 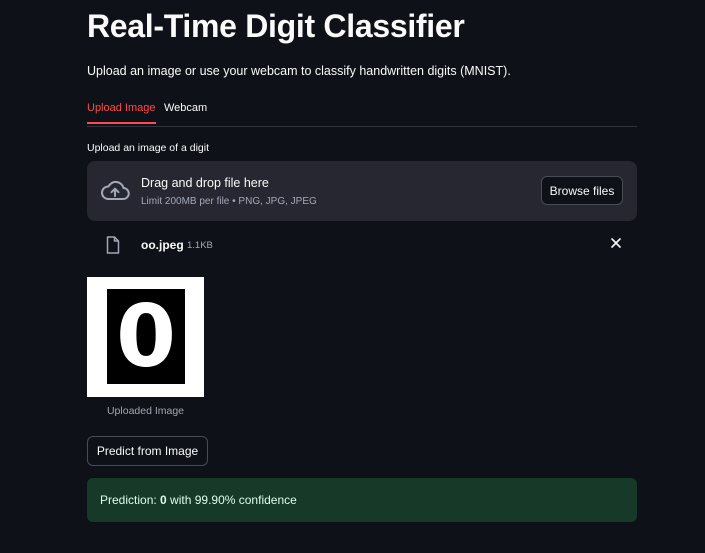 What do you see at coordinates (229, 201) in the screenshot?
I see `dropzone-limit: Limit 200MB per file • PNG, JPG, JPEG` at bounding box center [229, 201].